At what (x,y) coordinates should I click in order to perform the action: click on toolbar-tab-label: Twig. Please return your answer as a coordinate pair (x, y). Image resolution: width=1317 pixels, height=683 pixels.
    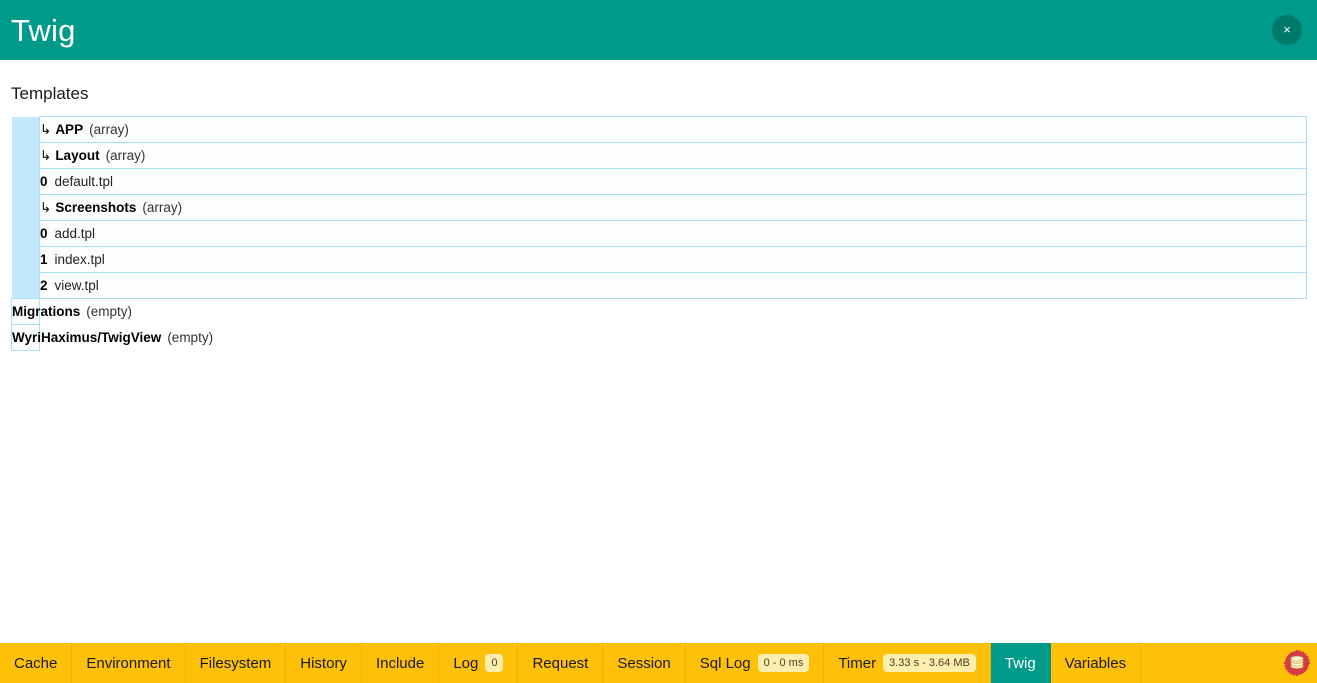
    Looking at the image, I should click on (1020, 663).